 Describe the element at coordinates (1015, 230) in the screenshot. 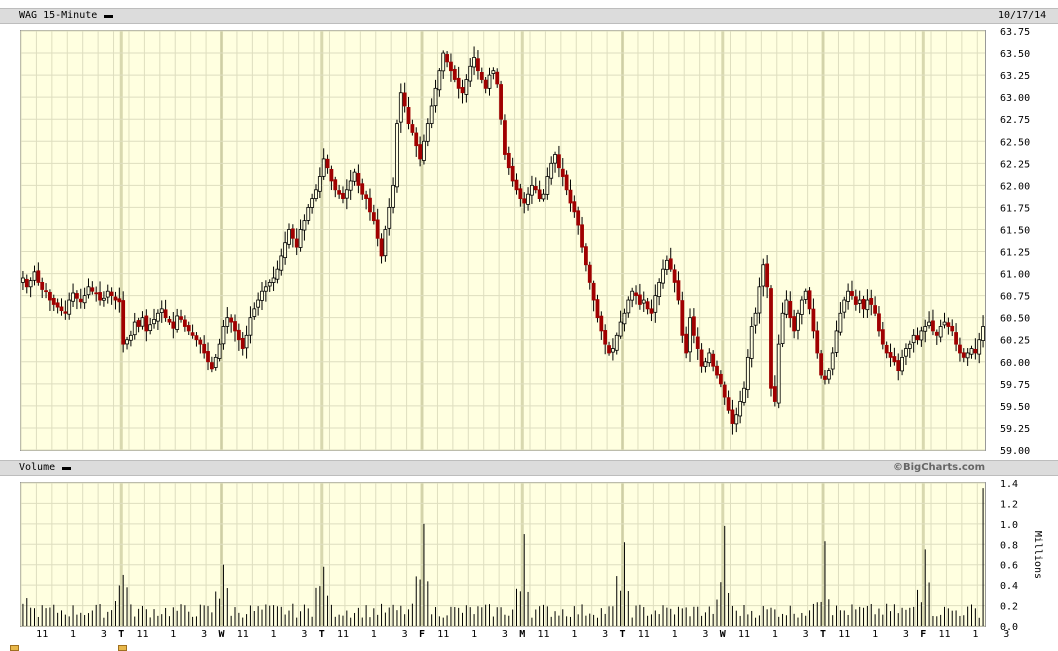

I see `price-tick-label: 61.50` at that location.